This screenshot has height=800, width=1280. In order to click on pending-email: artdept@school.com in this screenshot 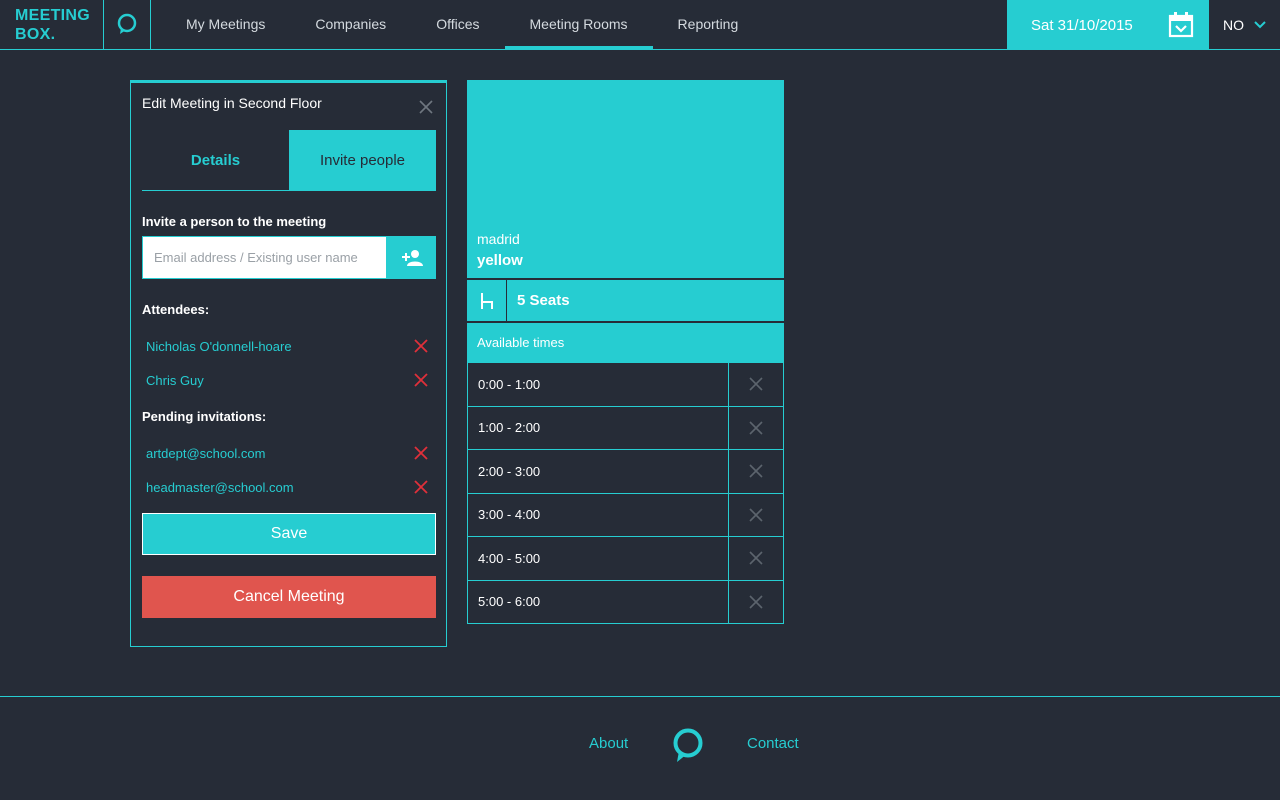, I will do `click(205, 453)`.